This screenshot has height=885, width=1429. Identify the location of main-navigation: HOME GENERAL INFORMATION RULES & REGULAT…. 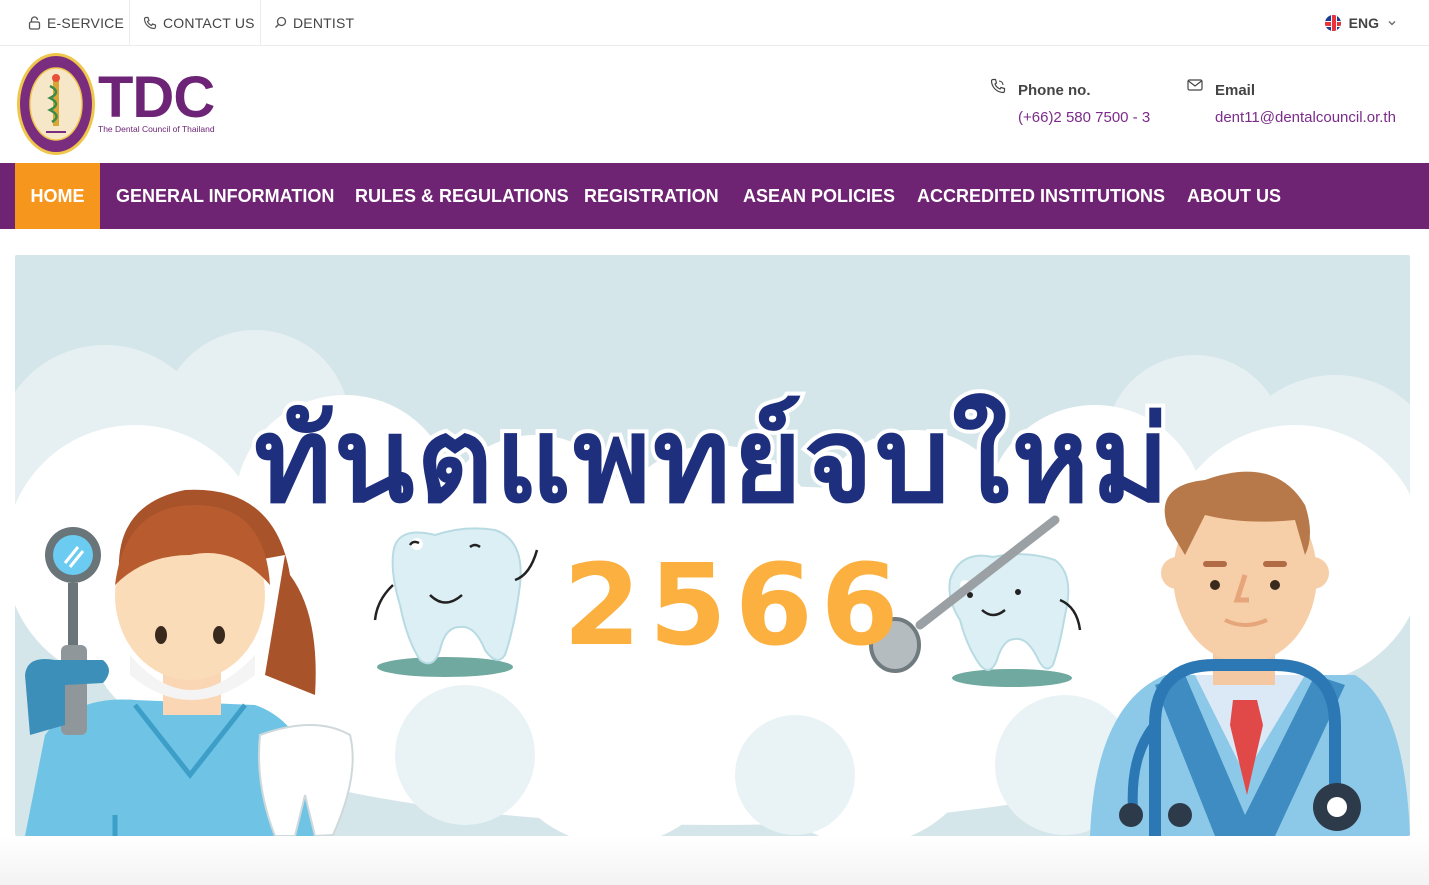
(714, 196).